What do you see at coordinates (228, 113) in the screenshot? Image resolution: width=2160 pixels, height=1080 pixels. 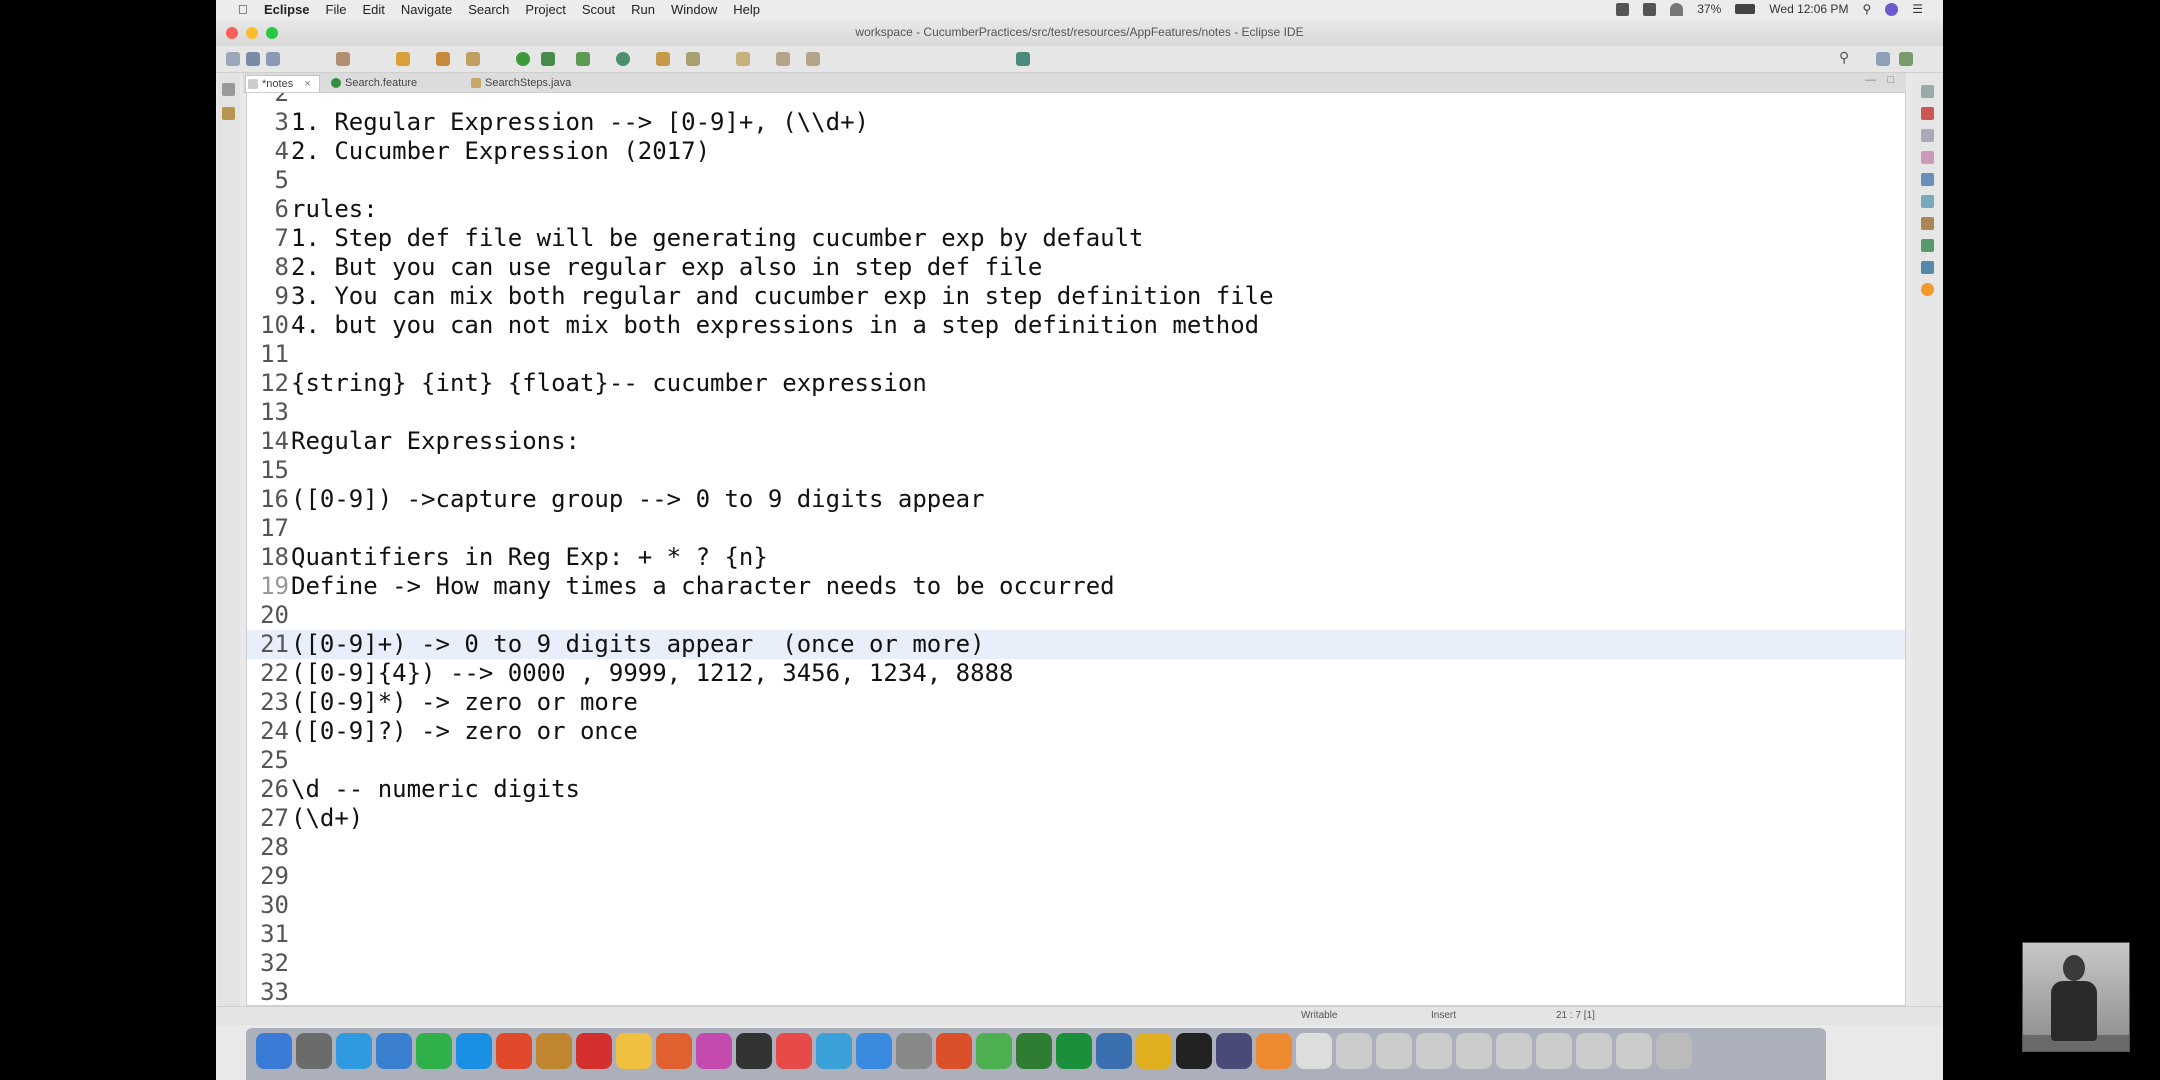 I see `package-explorer-icon` at bounding box center [228, 113].